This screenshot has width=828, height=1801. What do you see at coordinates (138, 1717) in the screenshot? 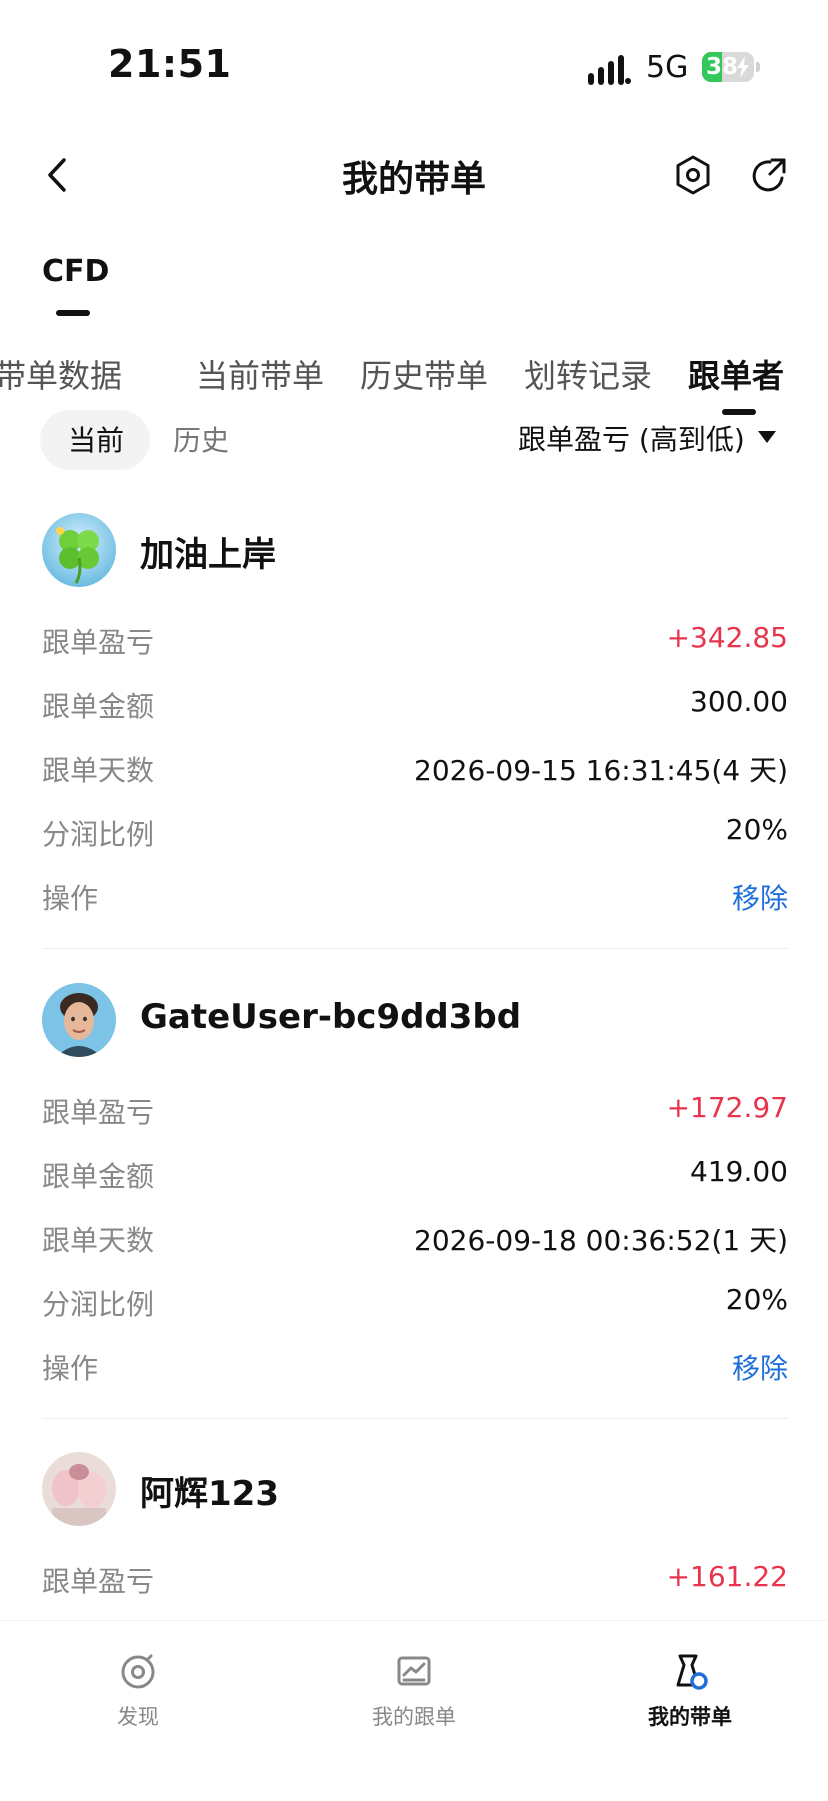
I see `nav-discover-label: 发现` at bounding box center [138, 1717].